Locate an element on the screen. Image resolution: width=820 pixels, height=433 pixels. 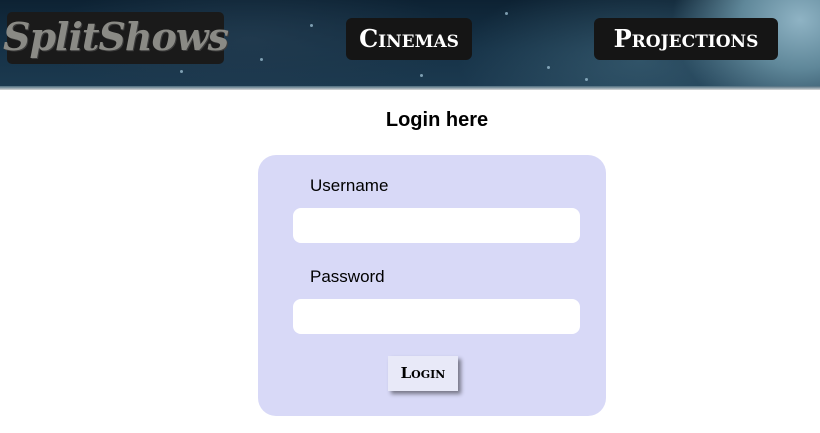
nav-cinemas-button: Cinemas is located at coordinates (409, 39).